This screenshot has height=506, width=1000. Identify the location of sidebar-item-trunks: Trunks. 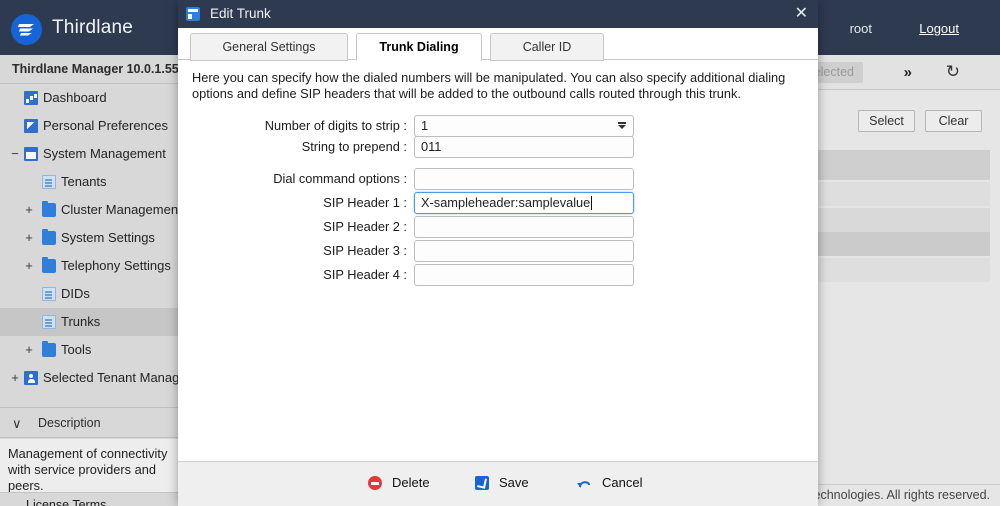
(89, 322).